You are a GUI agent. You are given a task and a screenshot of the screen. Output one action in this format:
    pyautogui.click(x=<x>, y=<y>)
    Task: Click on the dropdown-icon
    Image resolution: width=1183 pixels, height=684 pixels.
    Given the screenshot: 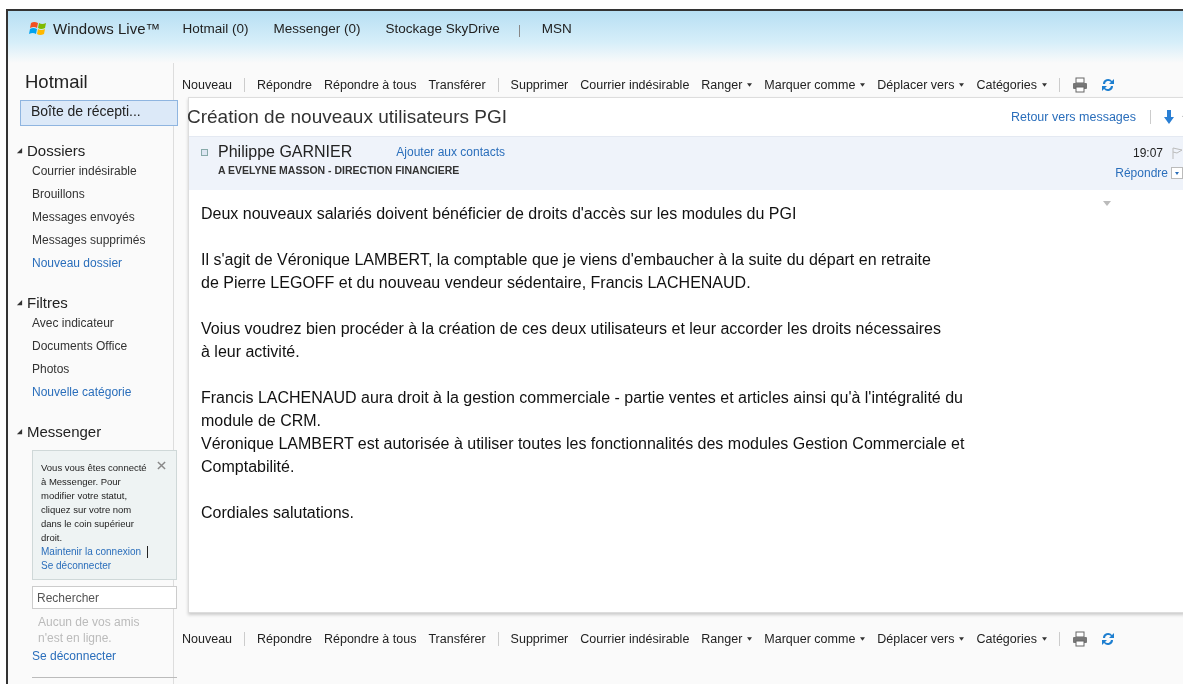 What is the action you would take?
    pyautogui.click(x=1177, y=173)
    